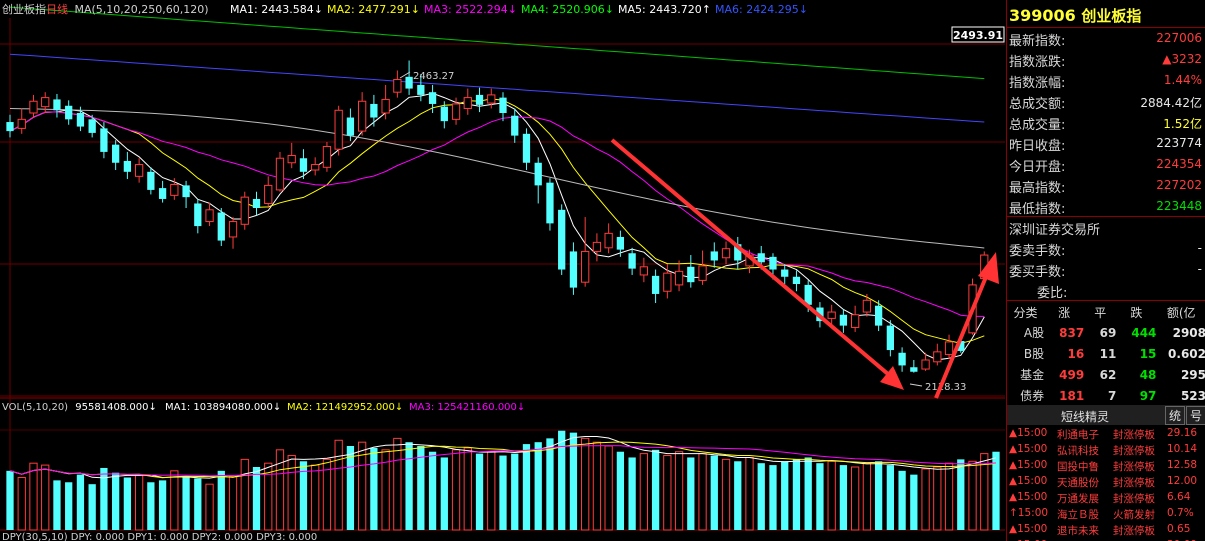 This screenshot has height=541, width=1205. What do you see at coordinates (470, 9) in the screenshot?
I see `ma-legend-item: MA3: 2522.294↓` at bounding box center [470, 9].